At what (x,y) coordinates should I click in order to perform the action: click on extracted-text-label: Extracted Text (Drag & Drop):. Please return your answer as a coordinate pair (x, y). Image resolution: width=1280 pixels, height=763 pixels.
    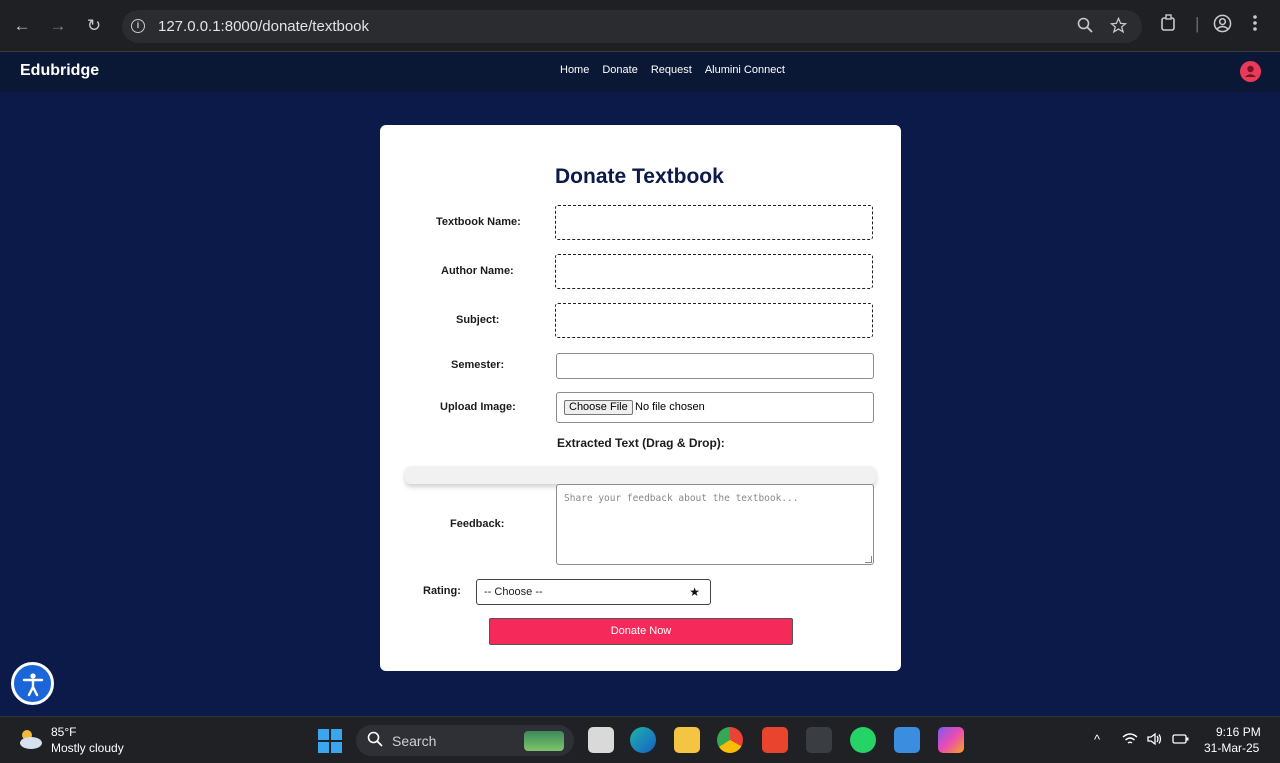
    Looking at the image, I should click on (641, 443).